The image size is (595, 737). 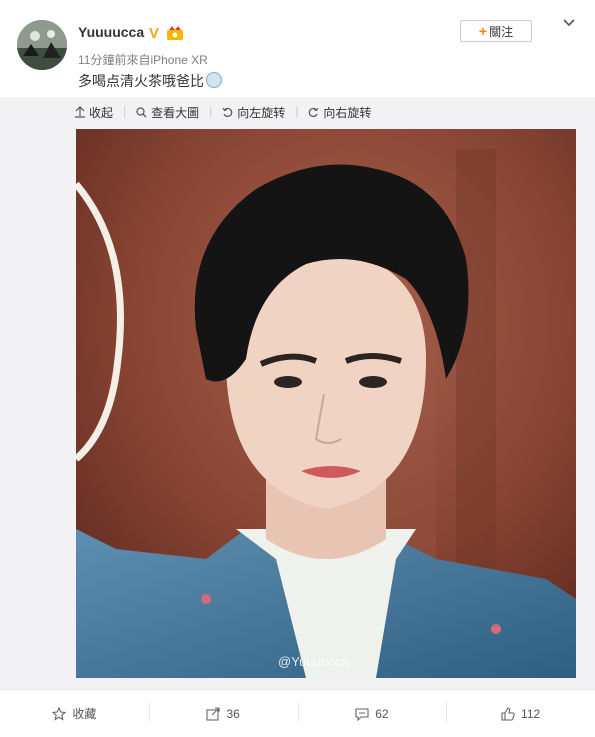 I want to click on view-large-button: 查看大圖, so click(x=167, y=112).